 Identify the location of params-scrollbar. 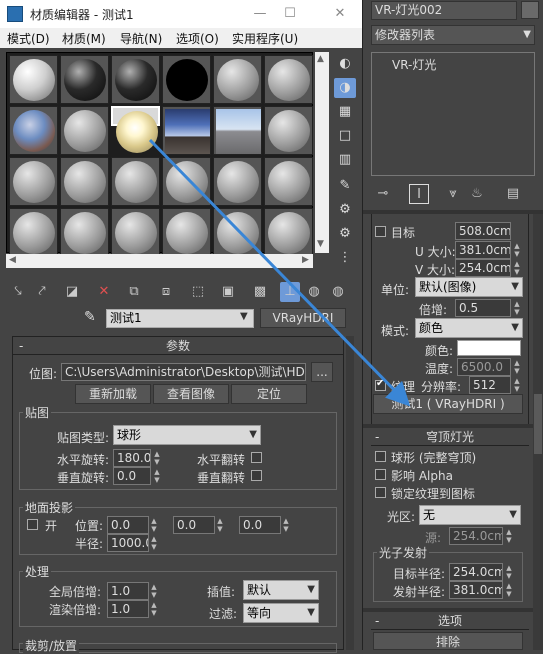
(350, 493).